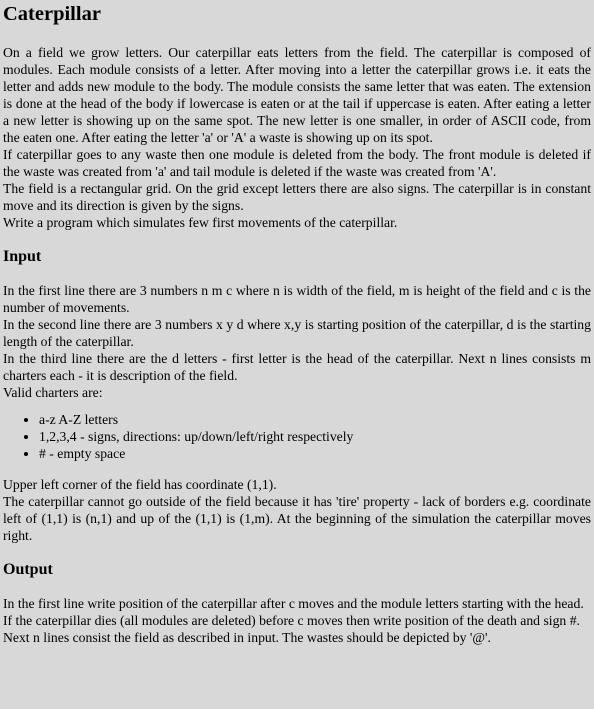 This screenshot has height=709, width=594. What do you see at coordinates (22, 256) in the screenshot?
I see `input-heading: Input` at bounding box center [22, 256].